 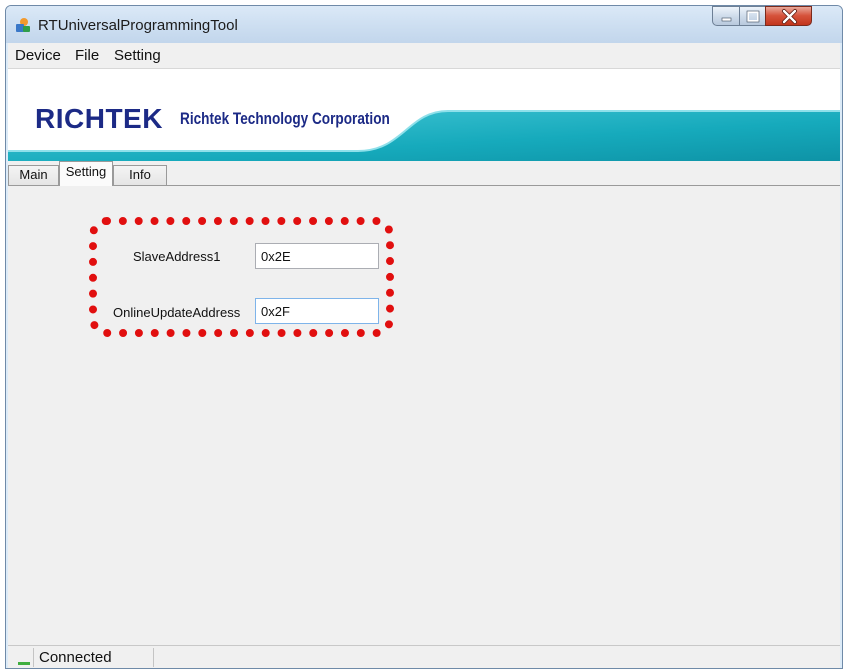 I want to click on title-bar: RTUniversalProgrammingTool, so click(x=424, y=24).